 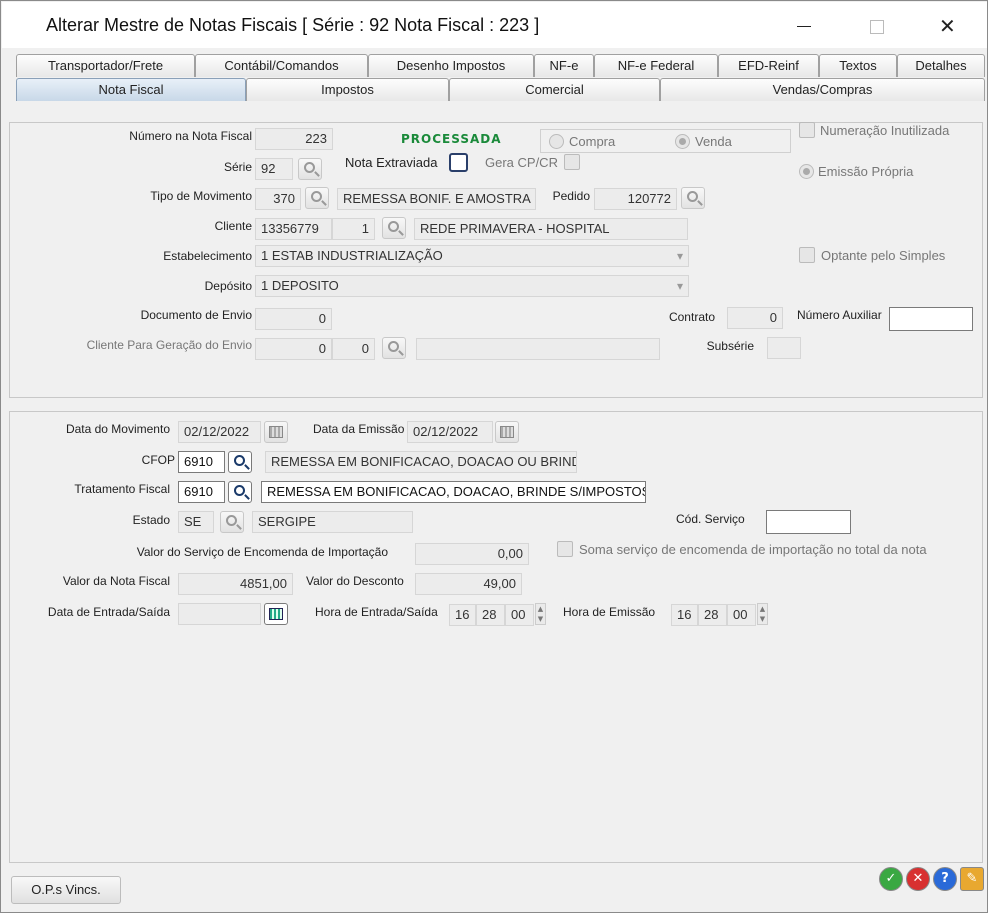 I want to click on cliente-envio-search-button, so click(x=394, y=348).